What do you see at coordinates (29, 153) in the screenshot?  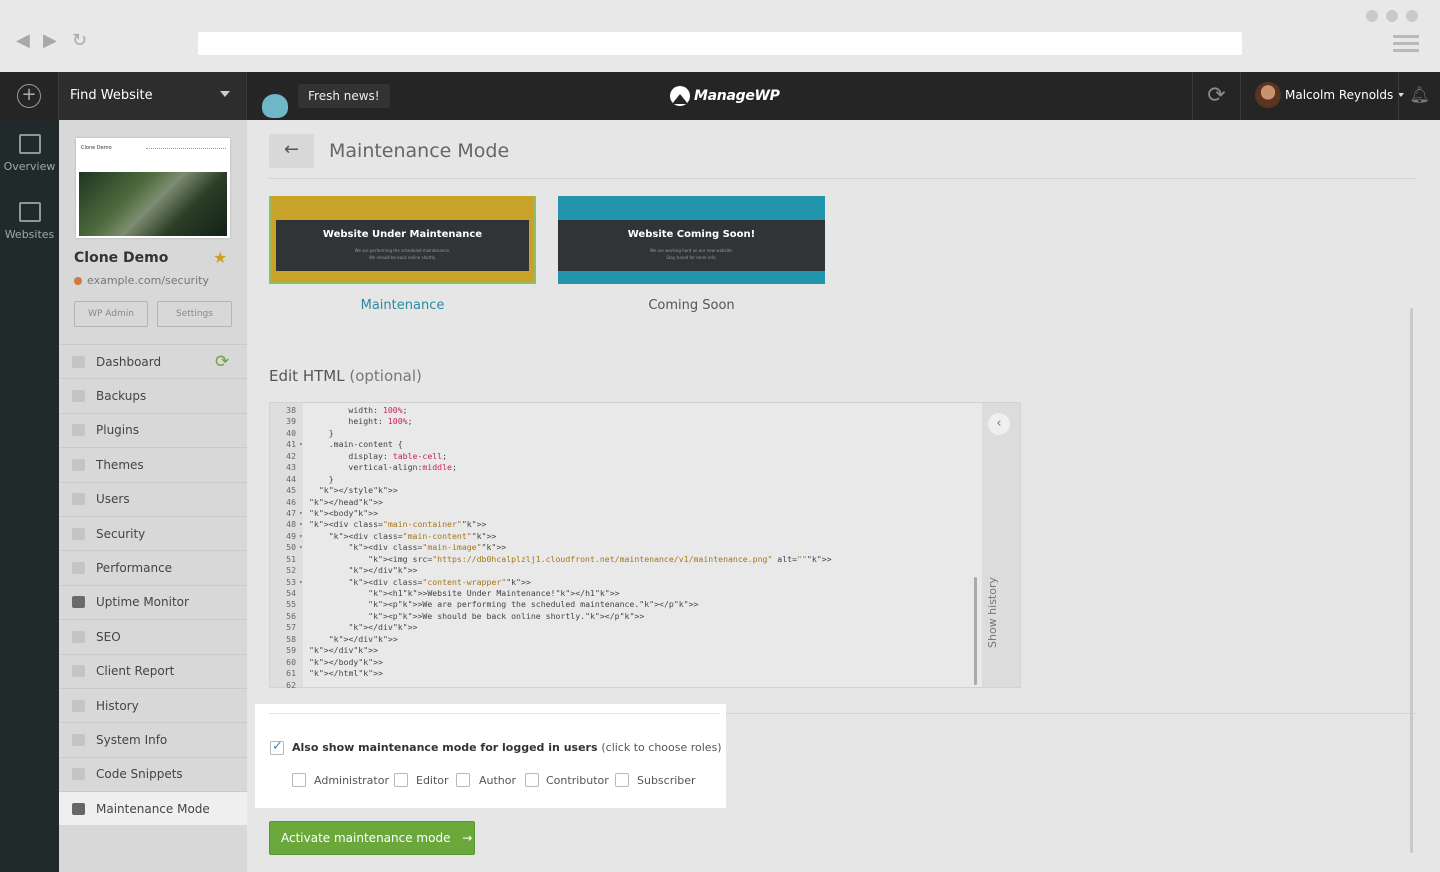 I see `rail-item-overview: Overview` at bounding box center [29, 153].